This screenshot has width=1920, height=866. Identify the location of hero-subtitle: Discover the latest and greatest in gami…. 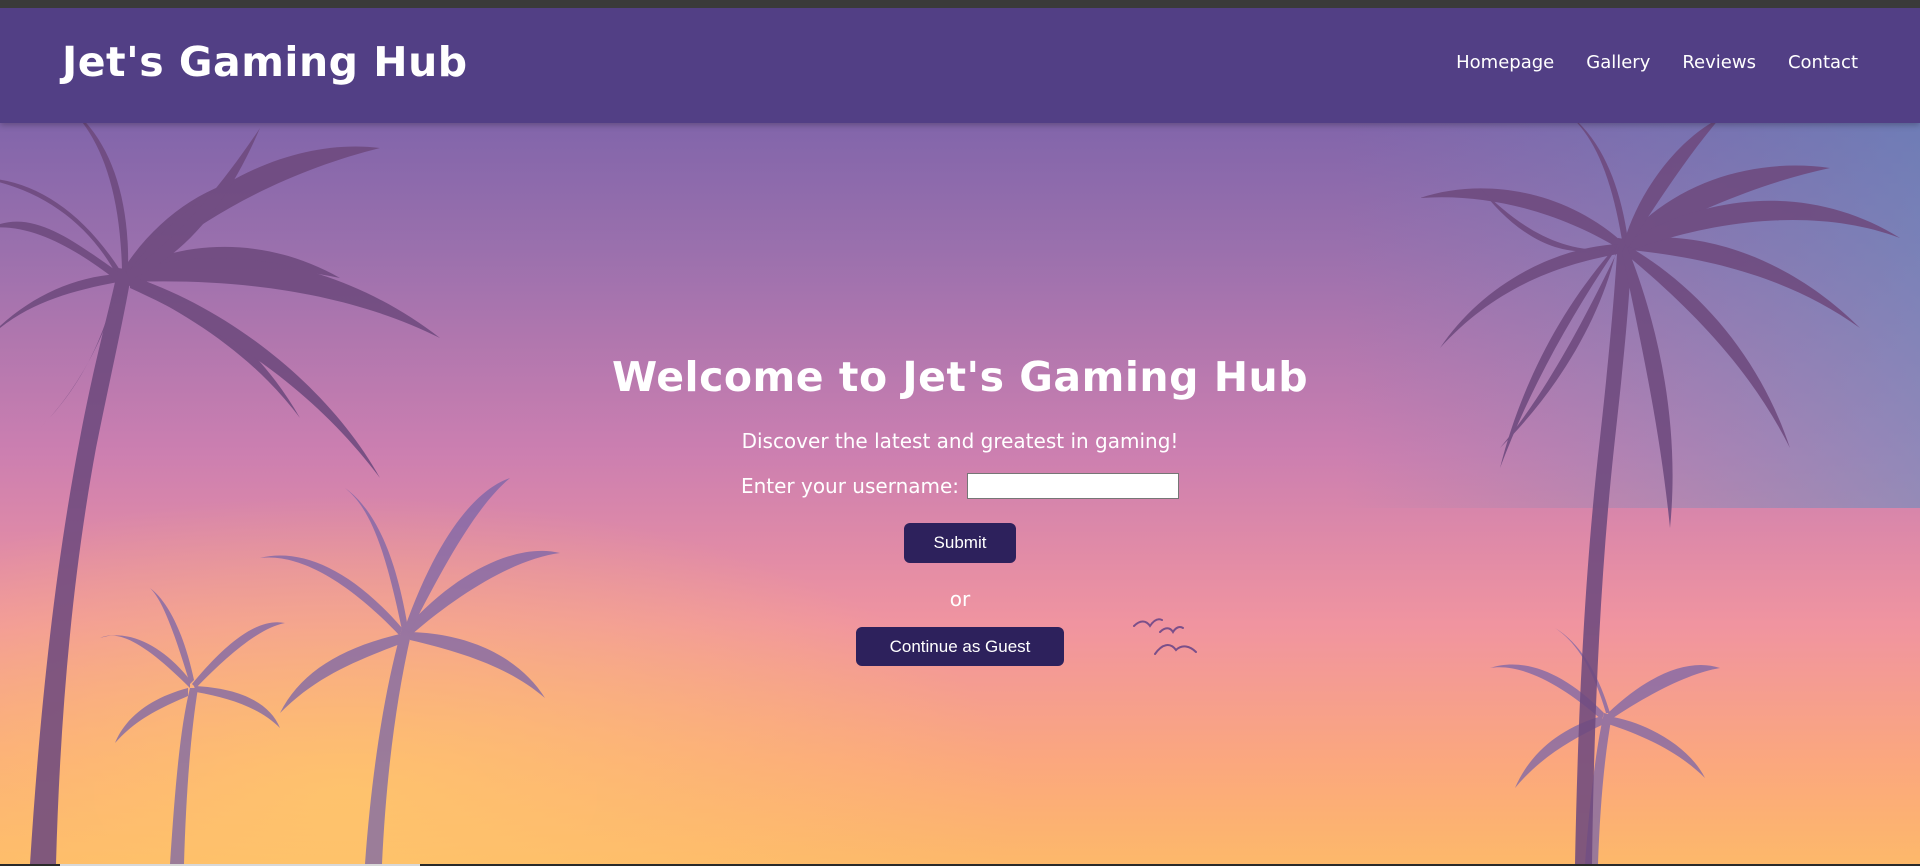
(960, 441).